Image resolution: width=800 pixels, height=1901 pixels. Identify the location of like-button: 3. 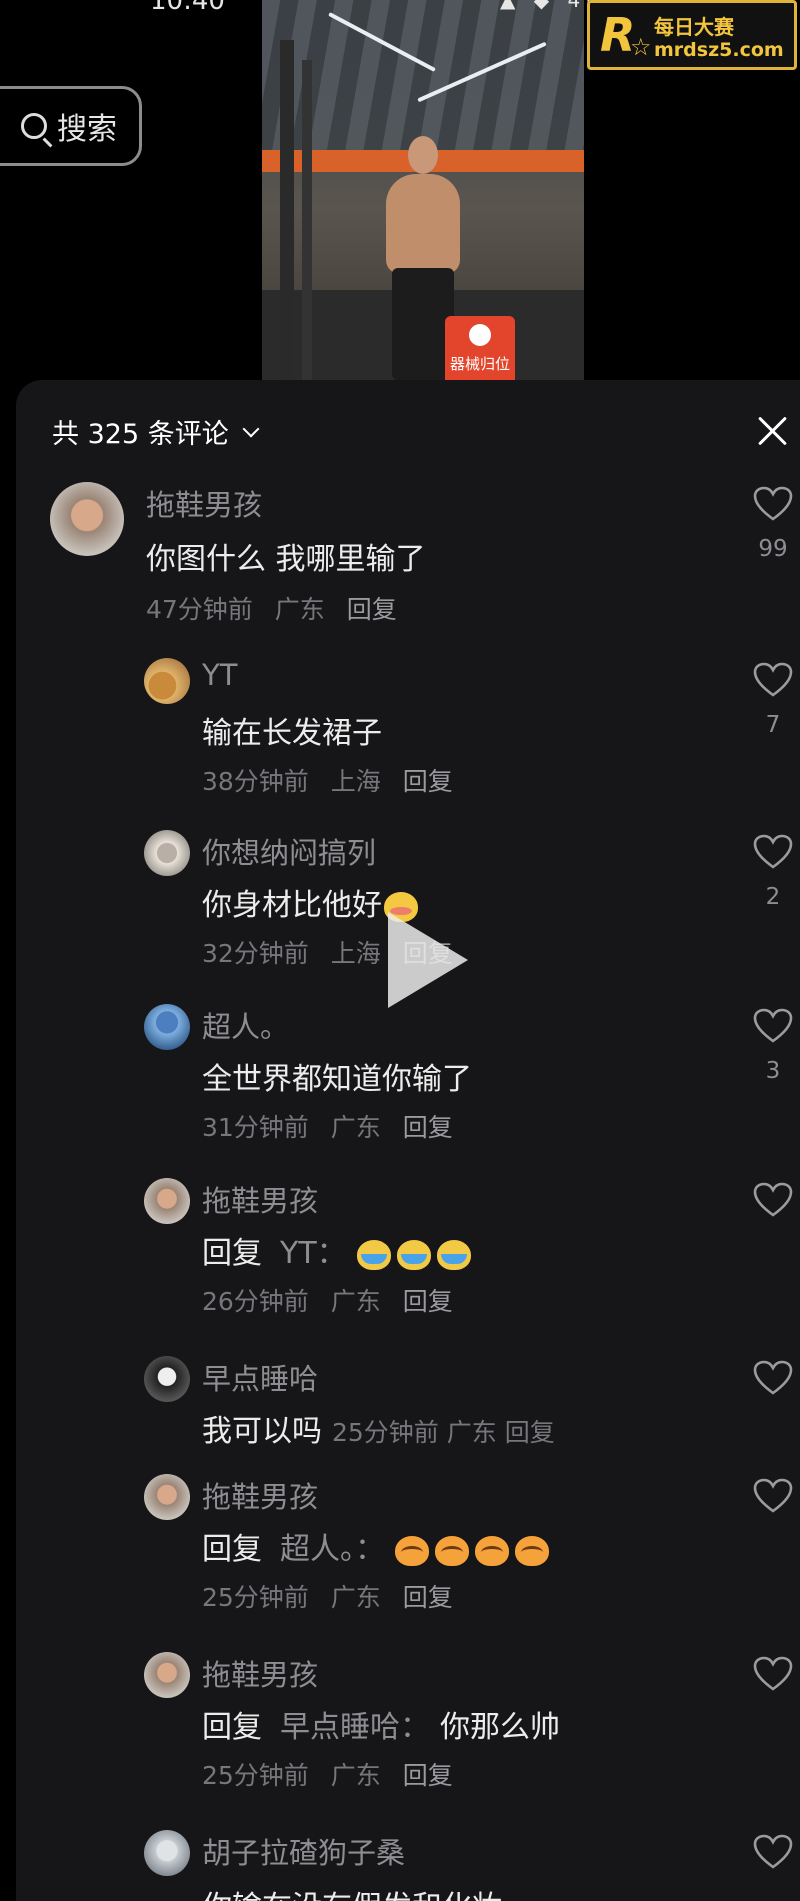
(773, 1046).